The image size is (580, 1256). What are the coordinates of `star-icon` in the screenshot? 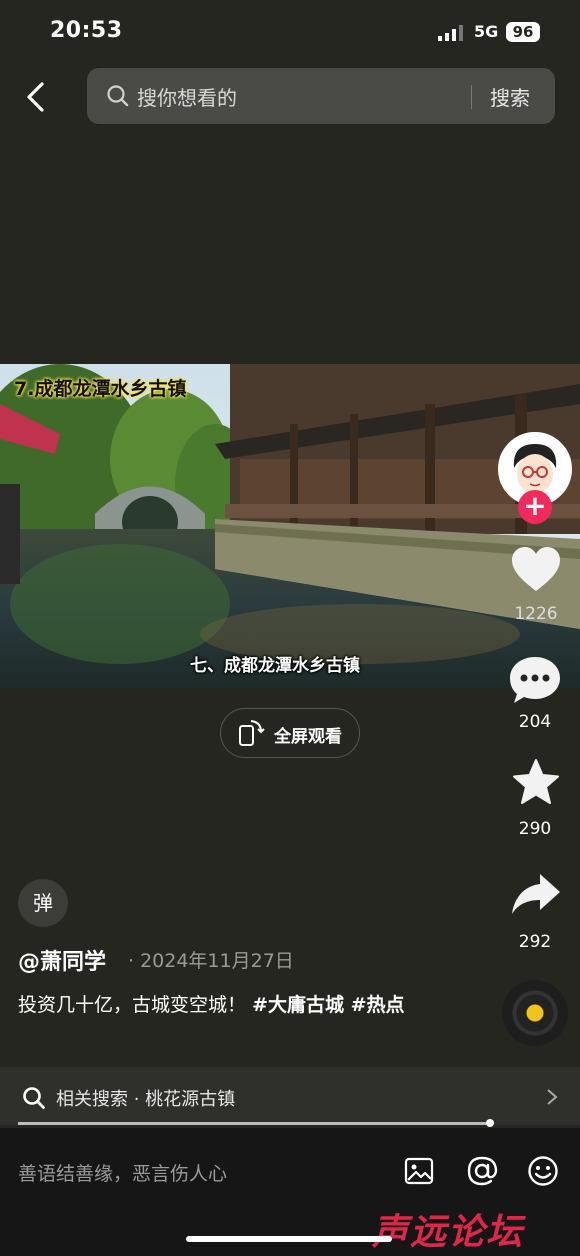 It's located at (536, 783).